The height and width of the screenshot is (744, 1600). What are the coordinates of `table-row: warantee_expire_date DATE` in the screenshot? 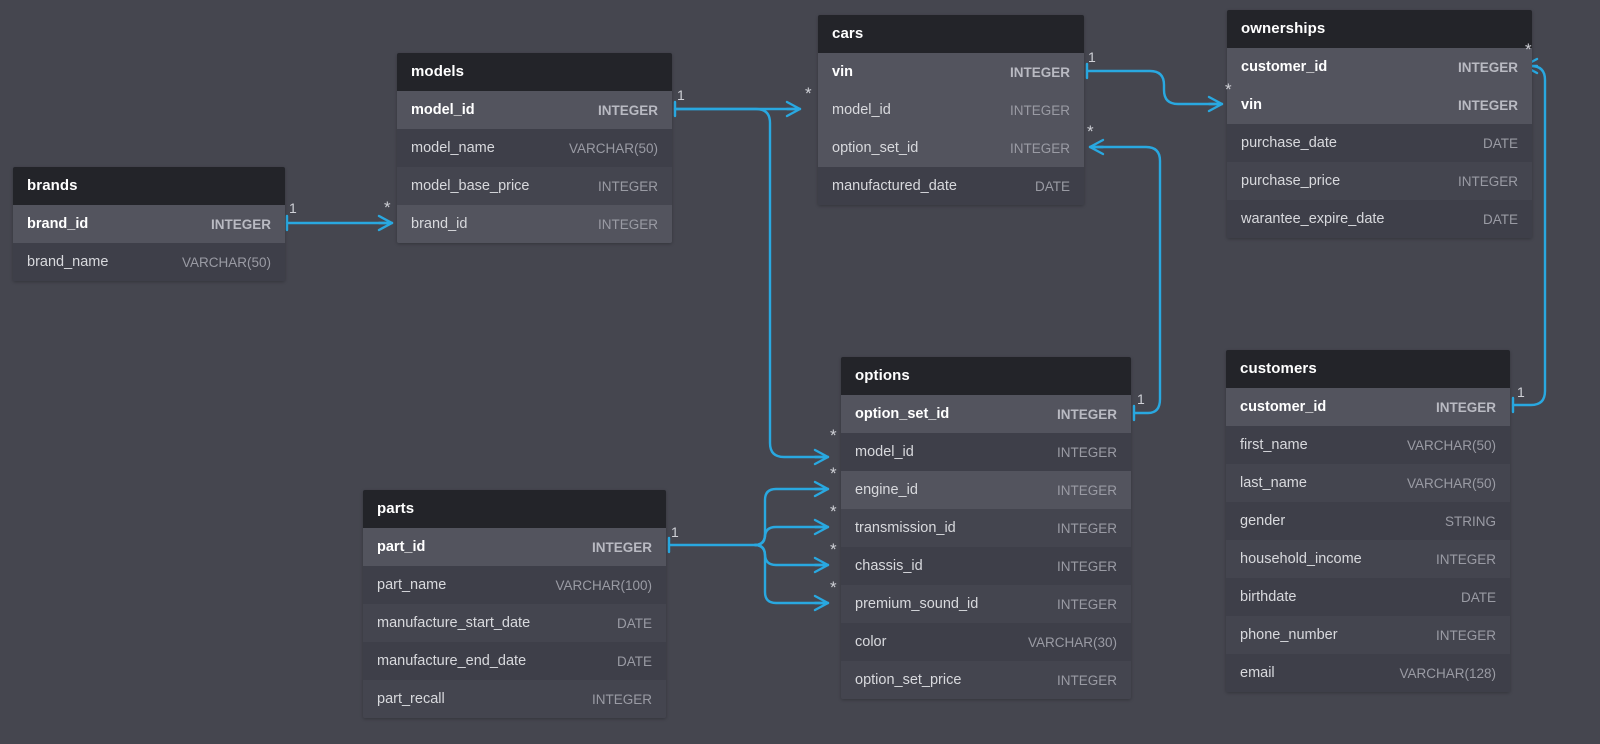 It's located at (1379, 219).